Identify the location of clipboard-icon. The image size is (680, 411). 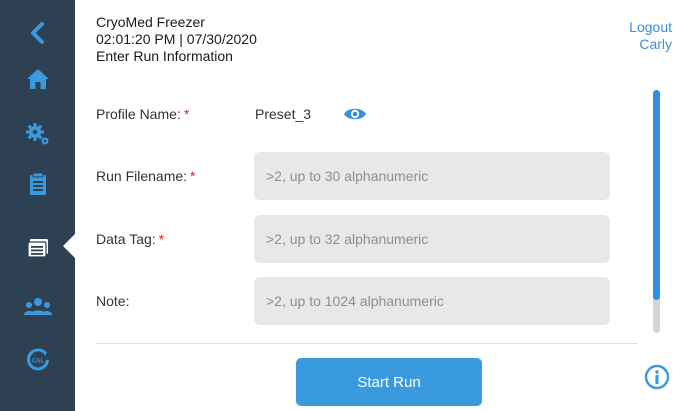
(37, 183).